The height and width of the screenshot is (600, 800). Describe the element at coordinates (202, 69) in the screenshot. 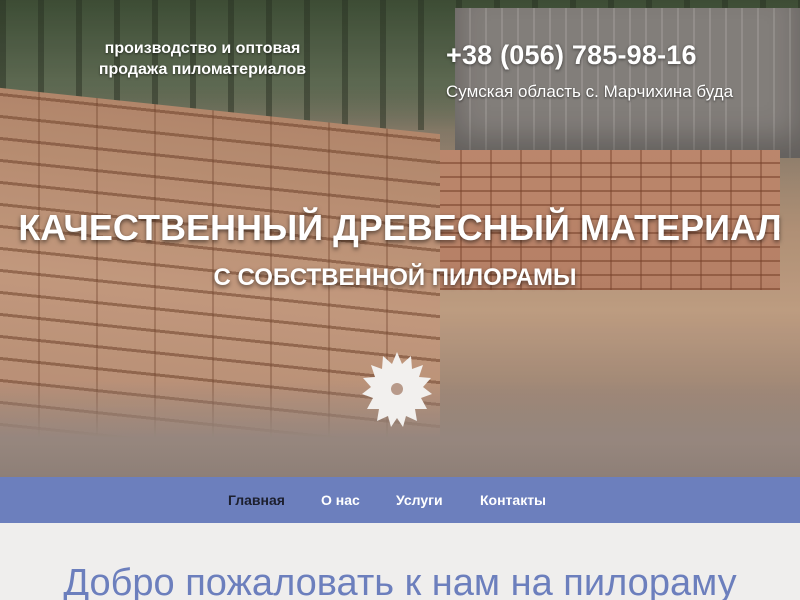

I see `tagline-line-2: продажа пиломатериалов` at that location.